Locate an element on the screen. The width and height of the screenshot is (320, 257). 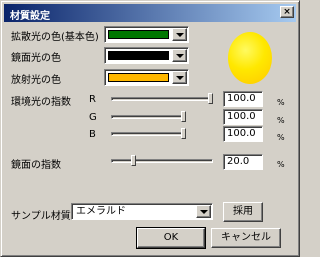
diffuse-color-swatch is located at coordinates (138, 34).